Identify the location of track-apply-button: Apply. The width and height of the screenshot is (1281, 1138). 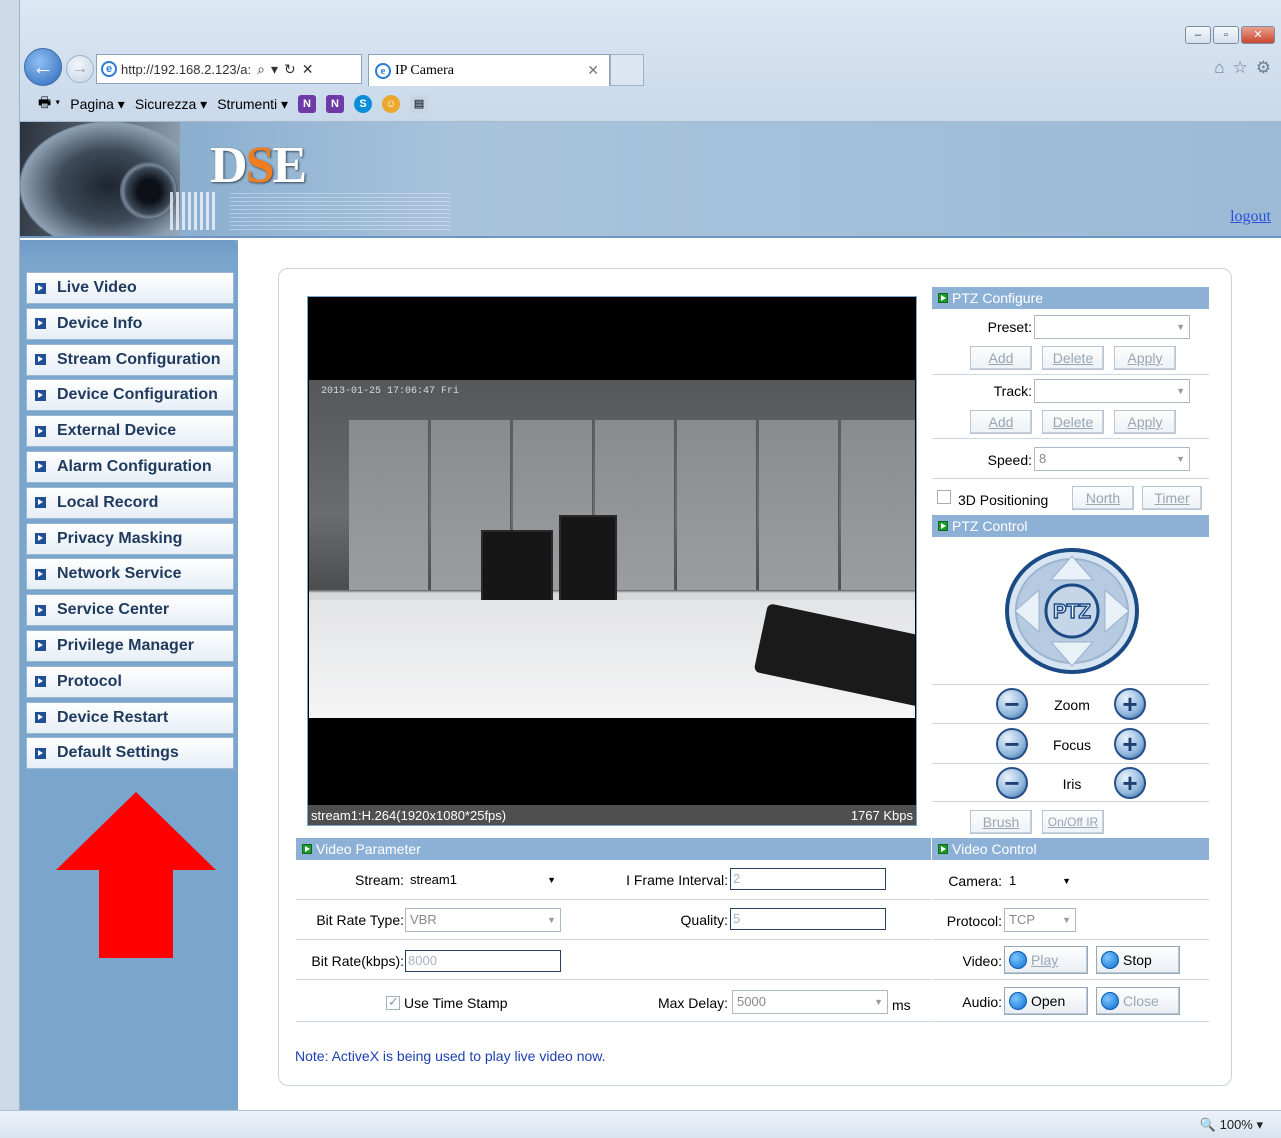
(1145, 422).